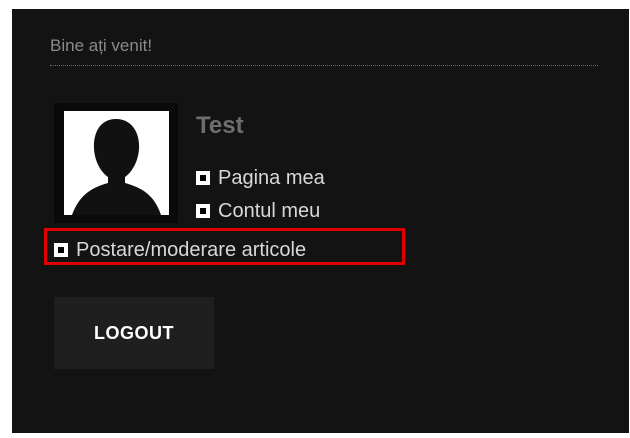 The width and height of the screenshot is (630, 438). I want to click on menu-item-postare-moderare-articole: Postare/moderare articole, so click(180, 250).